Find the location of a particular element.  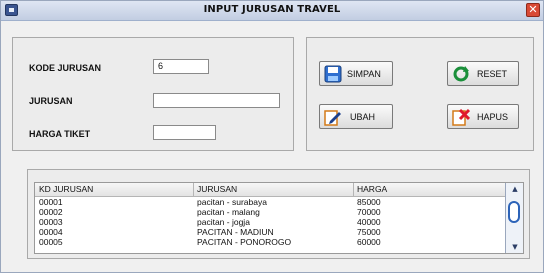

vertical-scrollbar: ▲ ▼ is located at coordinates (514, 218).